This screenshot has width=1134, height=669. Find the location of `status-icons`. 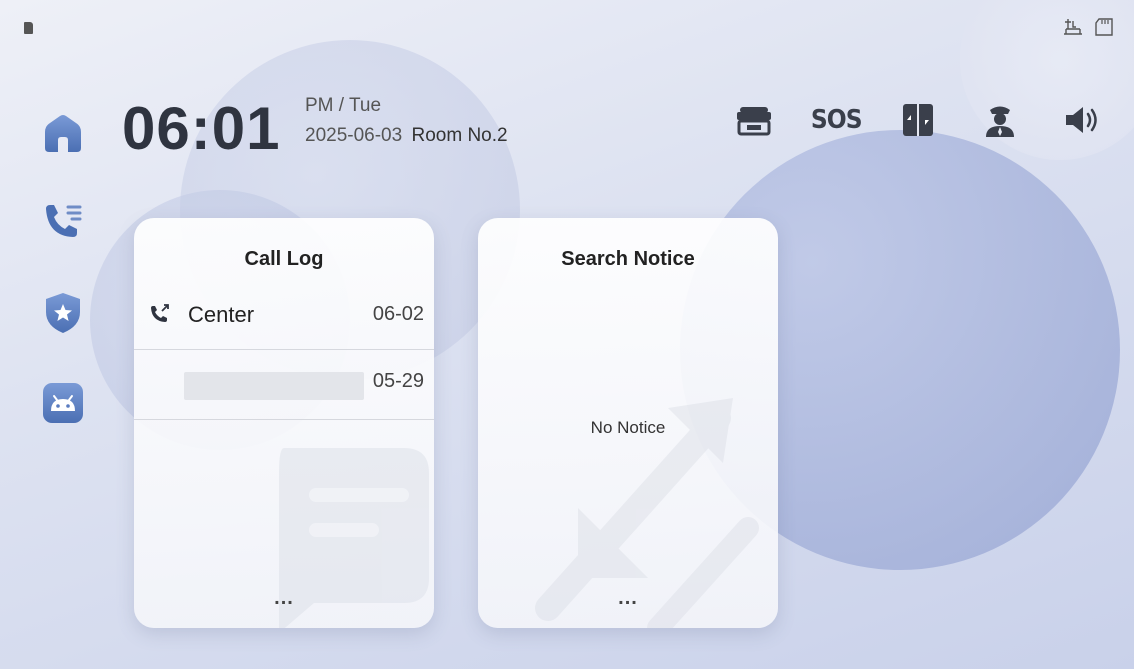

status-icons is located at coordinates (1089, 27).